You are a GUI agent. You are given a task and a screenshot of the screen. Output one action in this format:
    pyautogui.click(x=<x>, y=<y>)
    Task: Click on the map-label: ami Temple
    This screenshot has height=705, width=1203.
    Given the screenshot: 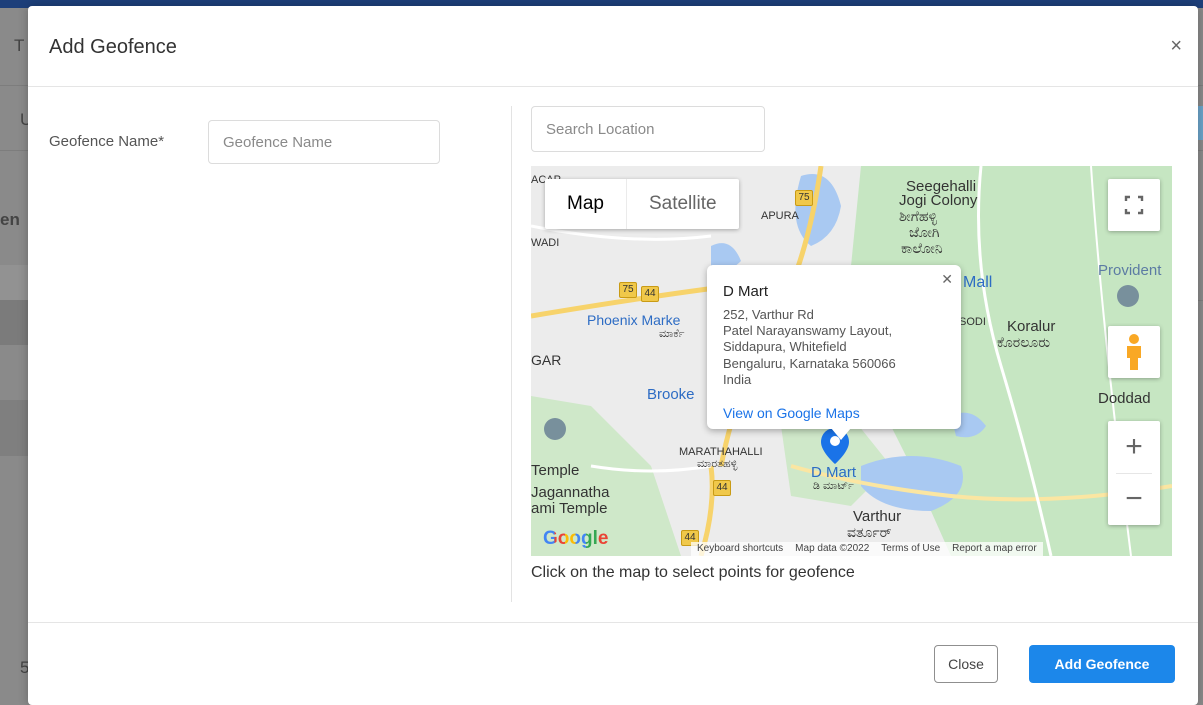 What is the action you would take?
    pyautogui.click(x=569, y=508)
    